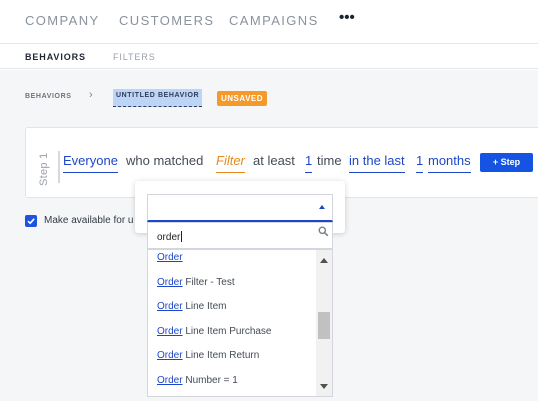  Describe the element at coordinates (170, 257) in the screenshot. I see `list-item: Order` at that location.